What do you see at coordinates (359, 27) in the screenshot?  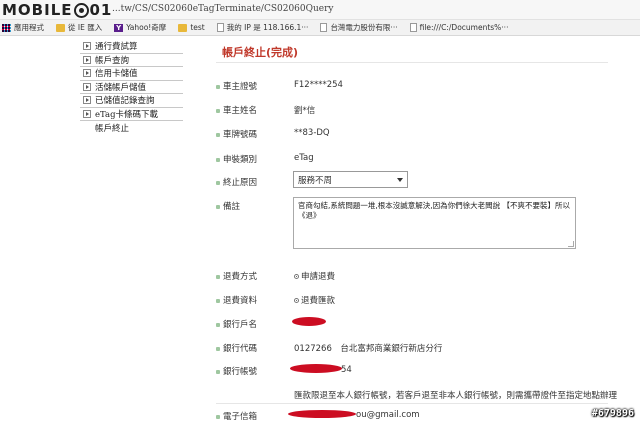 I see `bookmark-taipower: 台灣電力股份有限···` at bounding box center [359, 27].